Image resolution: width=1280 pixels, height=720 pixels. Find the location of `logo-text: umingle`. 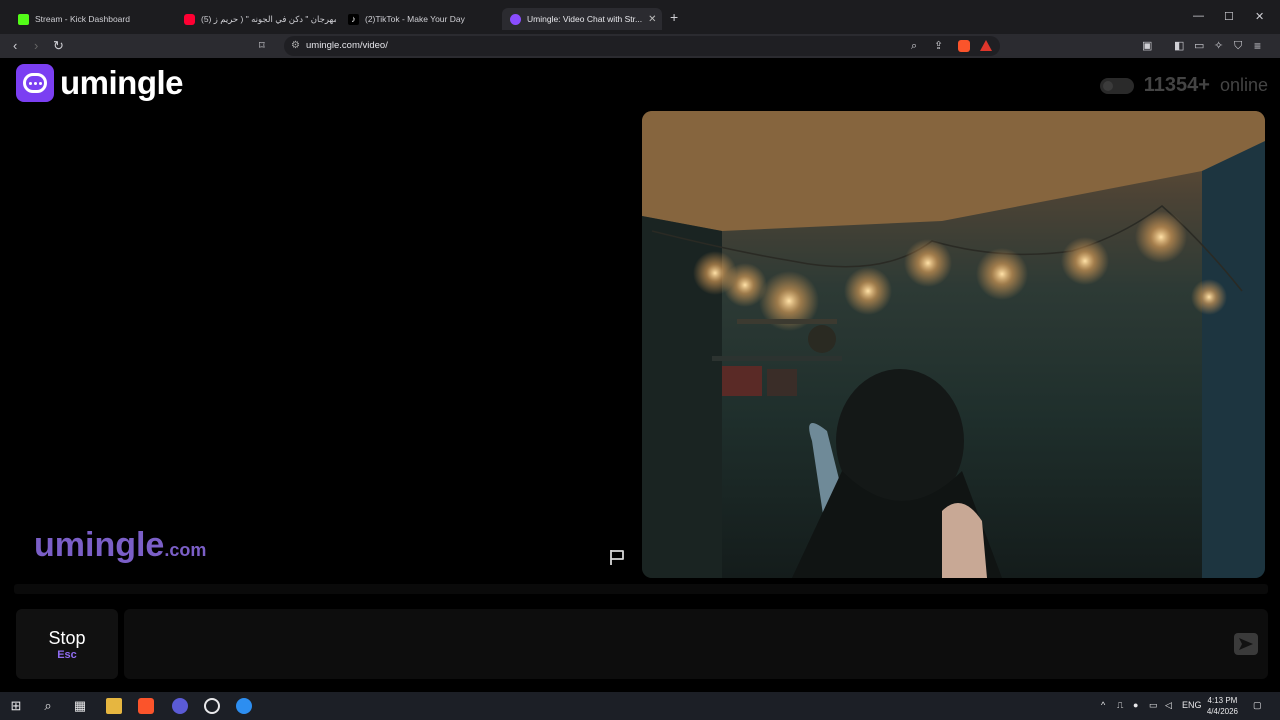

logo-text: umingle is located at coordinates (122, 82).